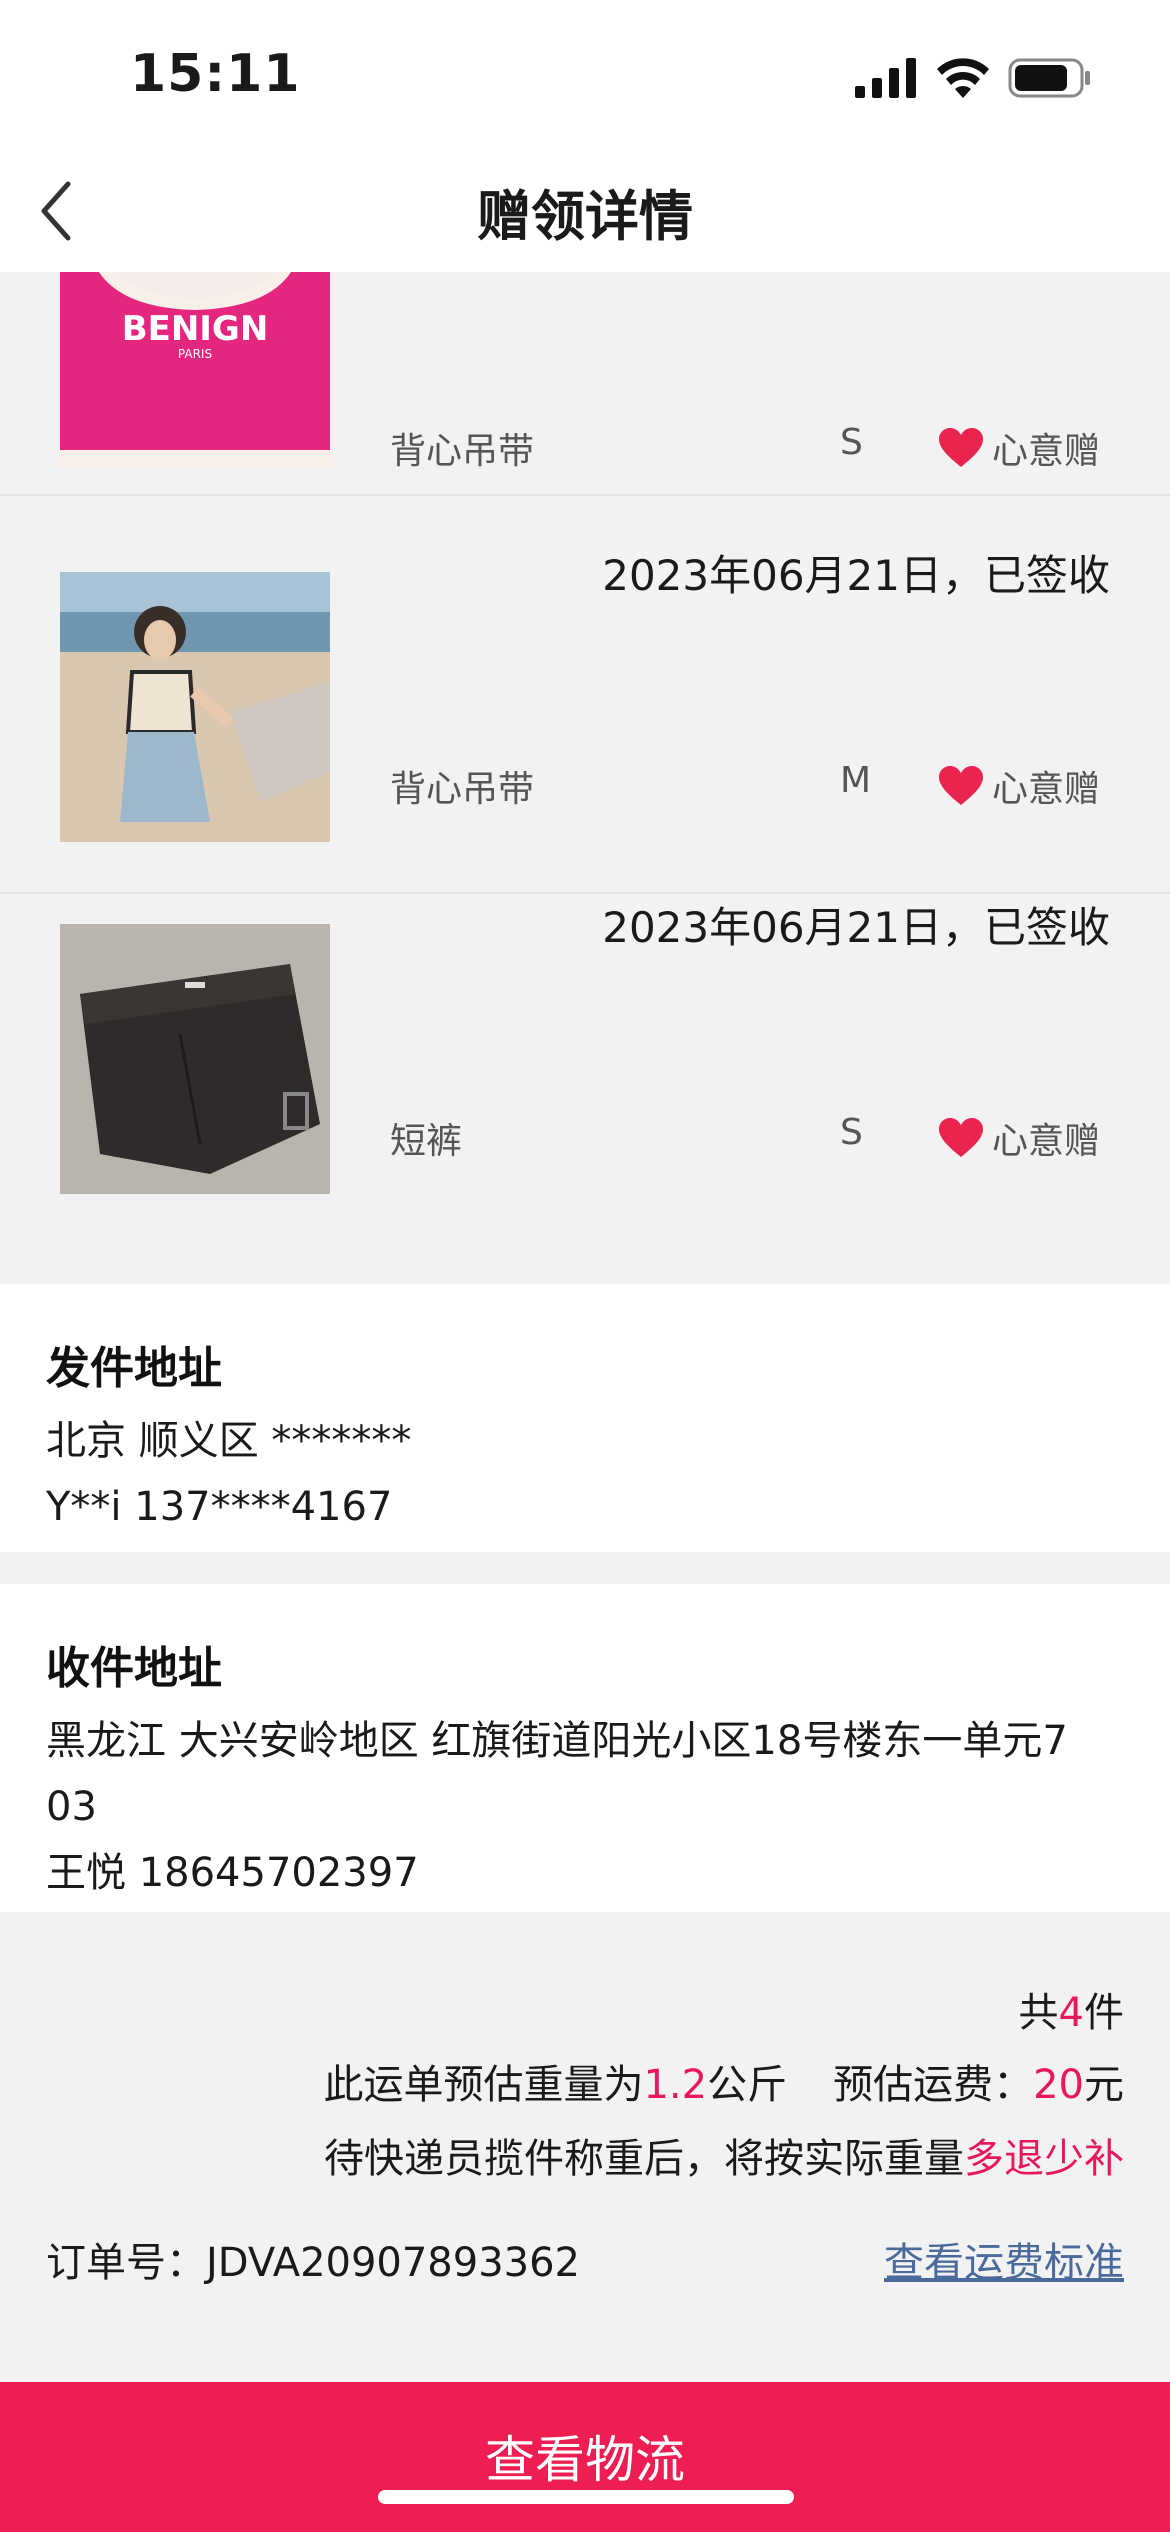  I want to click on status-time: 15:11, so click(215, 74).